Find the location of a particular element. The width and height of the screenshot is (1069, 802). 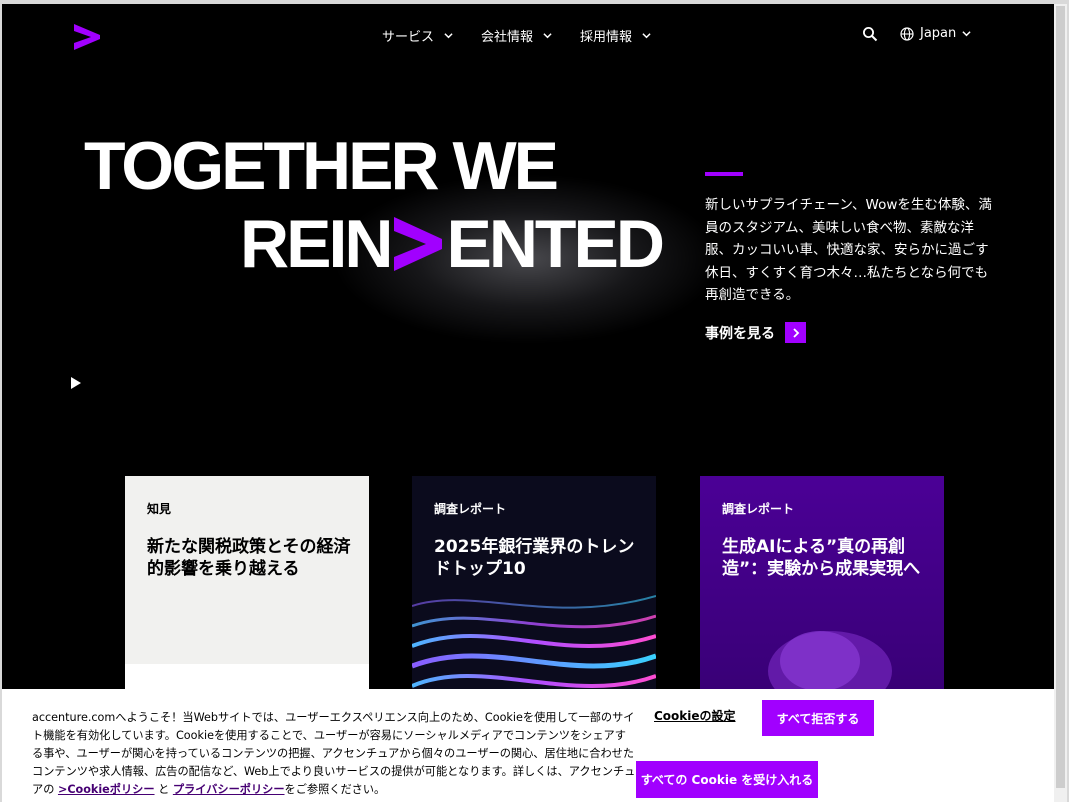

cookie-text-and: と is located at coordinates (164, 789).